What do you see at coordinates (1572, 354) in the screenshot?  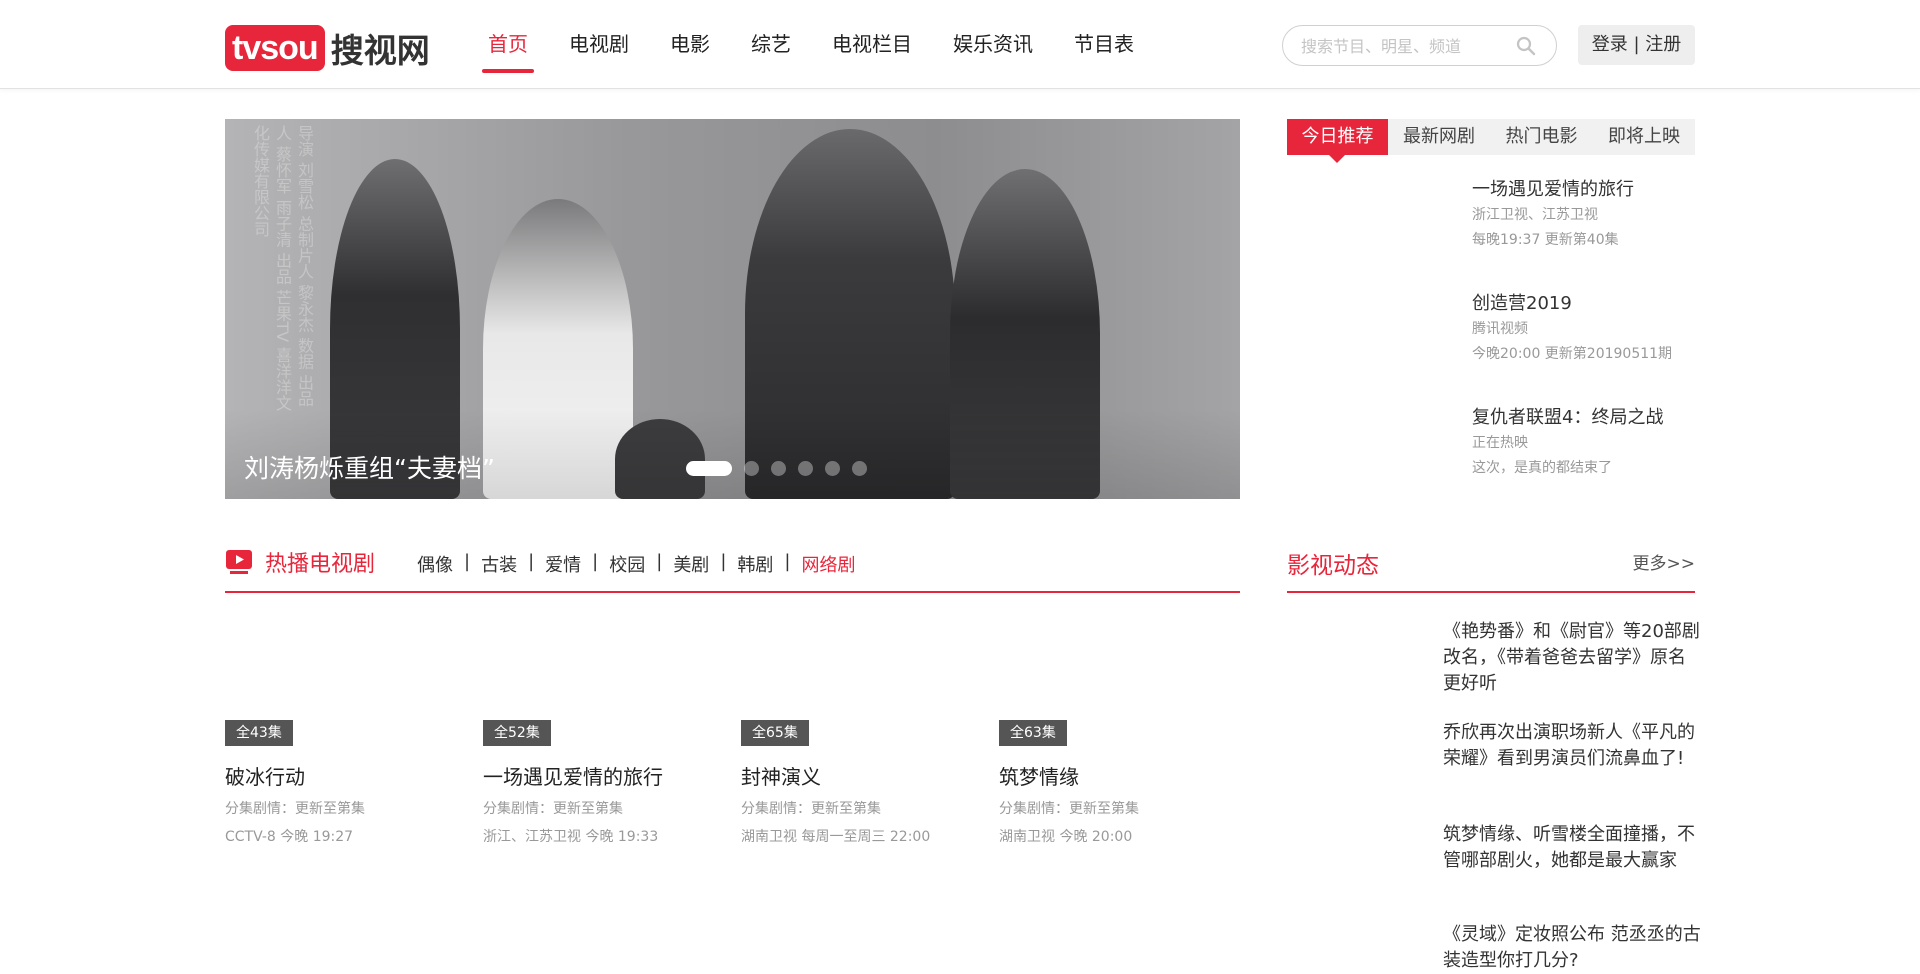 I see `recommend-schedule: 今晚20:00 更新第20190511期` at bounding box center [1572, 354].